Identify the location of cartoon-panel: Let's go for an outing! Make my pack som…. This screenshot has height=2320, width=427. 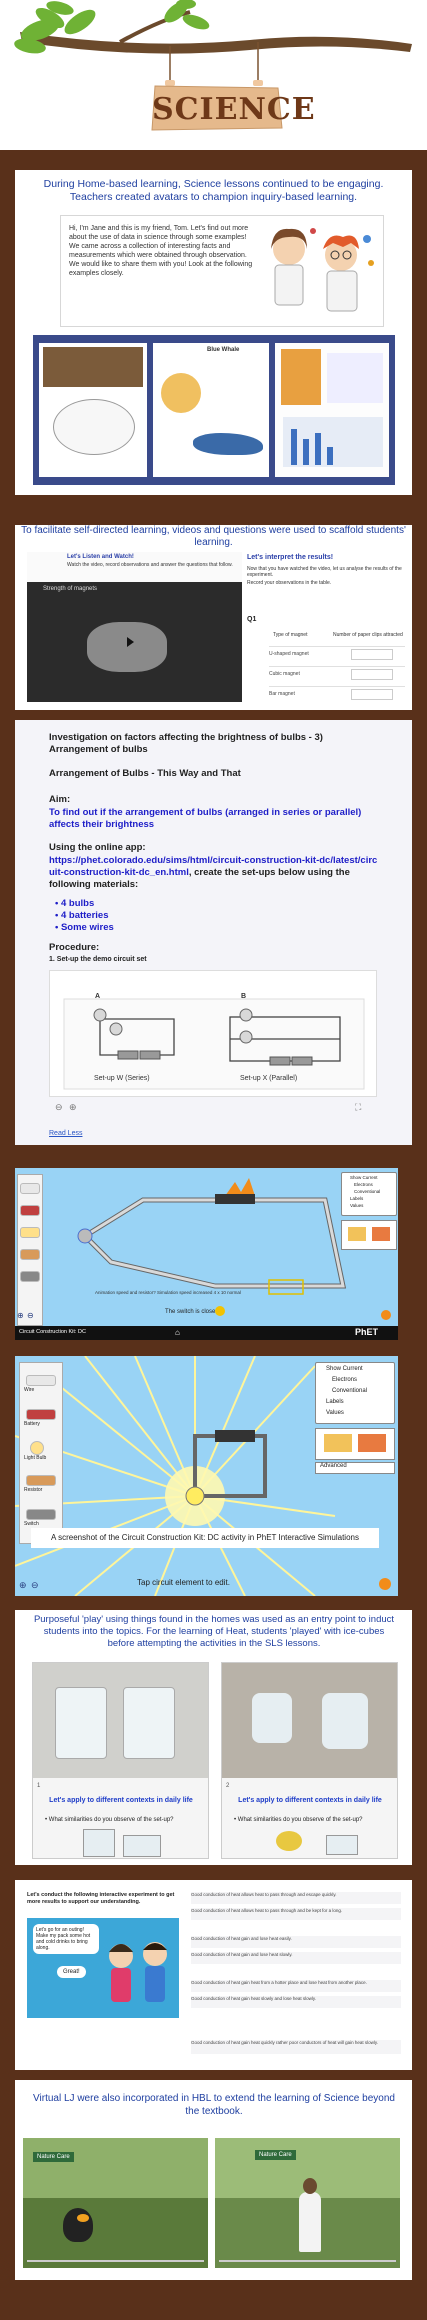
(103, 1968).